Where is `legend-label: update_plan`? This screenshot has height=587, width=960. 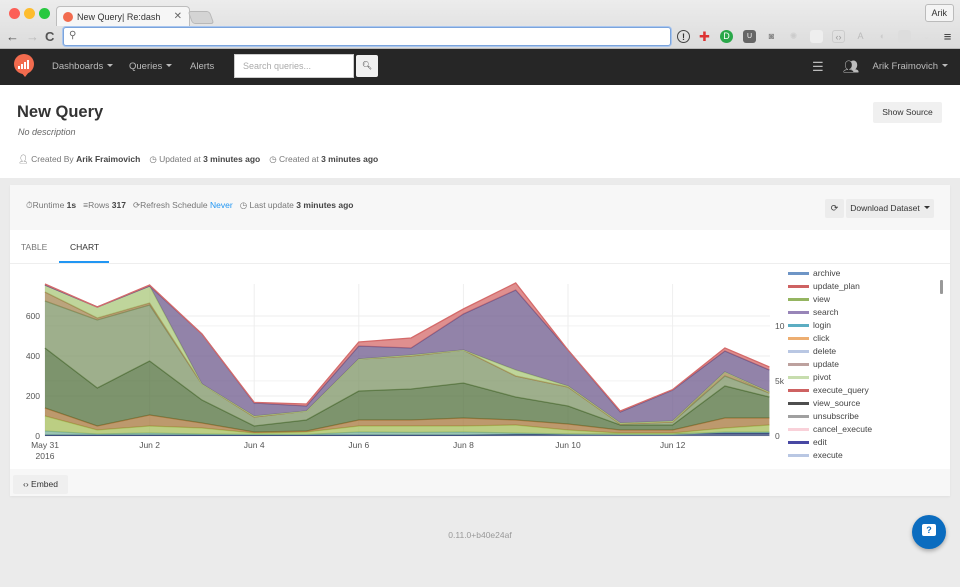 legend-label: update_plan is located at coordinates (836, 286).